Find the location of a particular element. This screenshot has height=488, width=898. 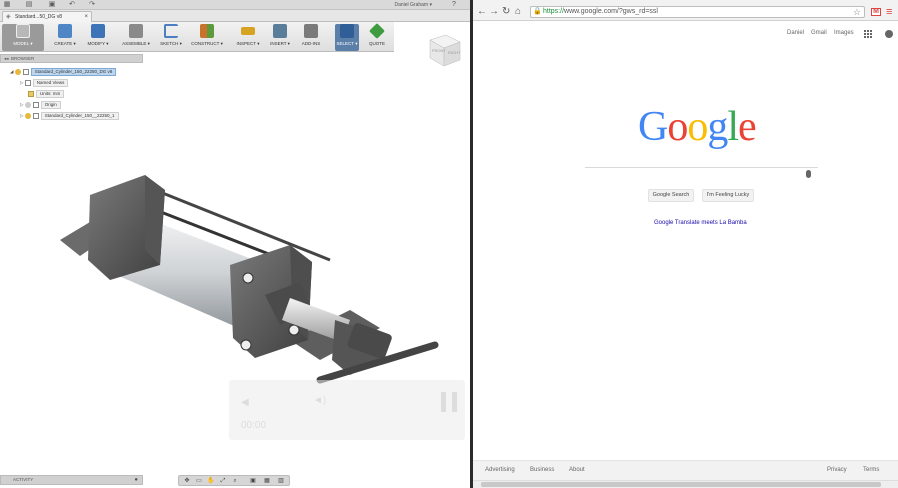

back-icon: ← is located at coordinates (482, 12).